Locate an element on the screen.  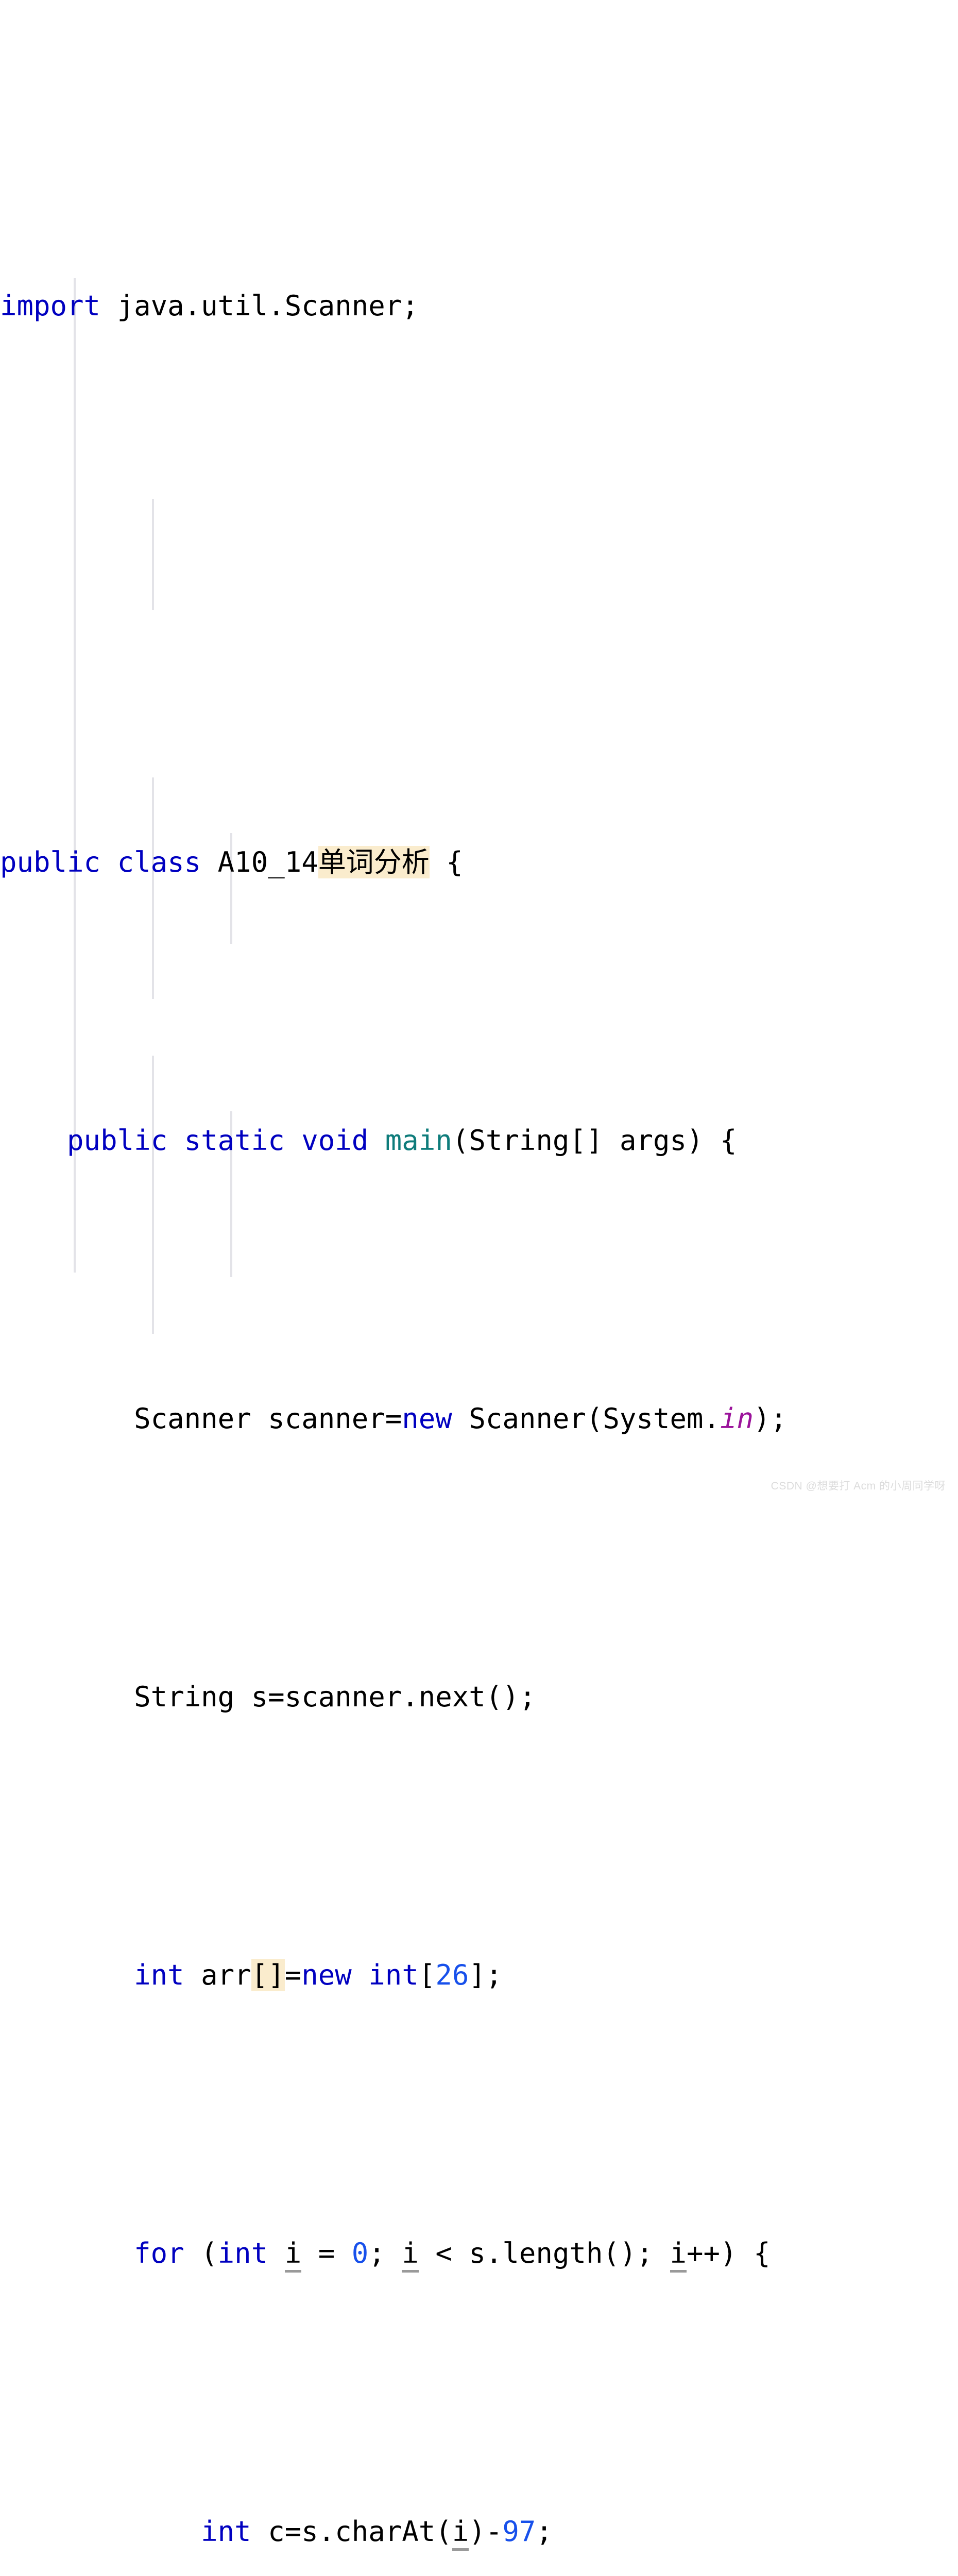
field-system-in: in is located at coordinates (737, 1418).